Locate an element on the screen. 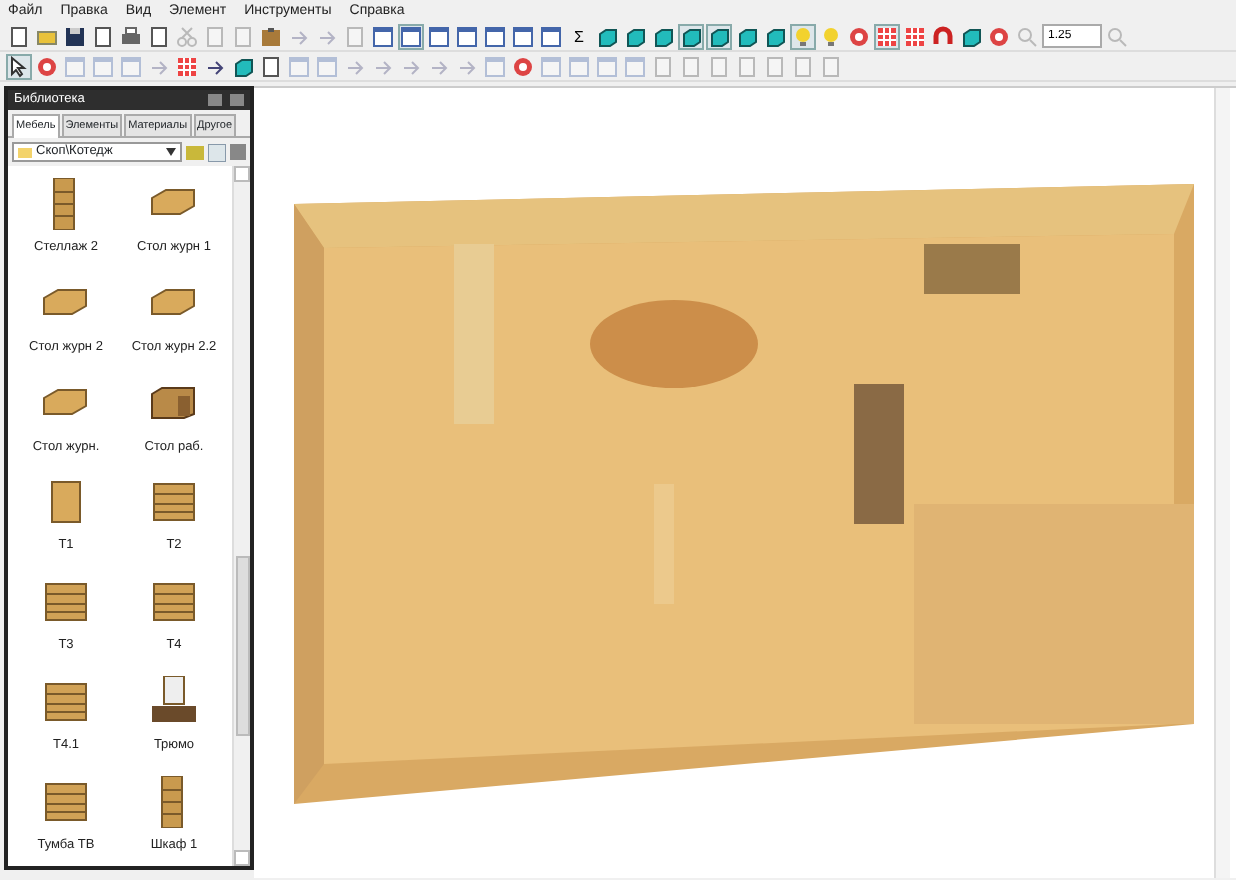 The height and width of the screenshot is (880, 1236). printer-button is located at coordinates (131, 36).